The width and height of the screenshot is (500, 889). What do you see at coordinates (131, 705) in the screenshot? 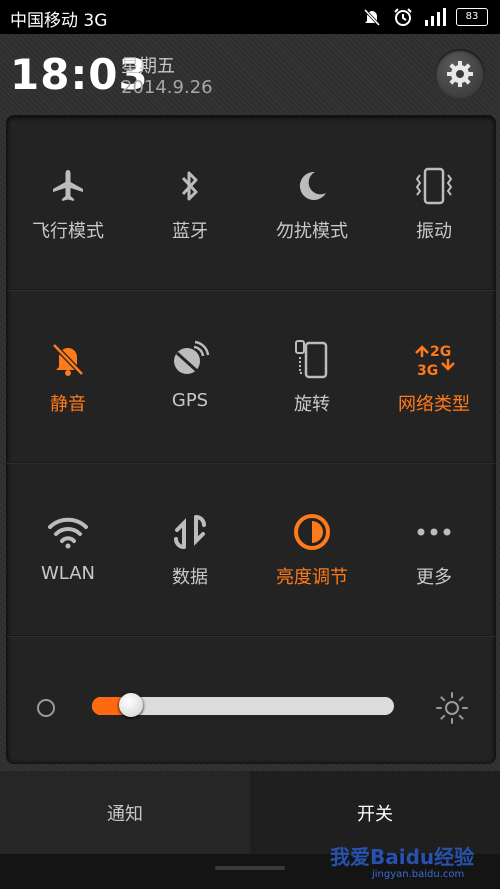
I see `brightness-thumb` at bounding box center [131, 705].